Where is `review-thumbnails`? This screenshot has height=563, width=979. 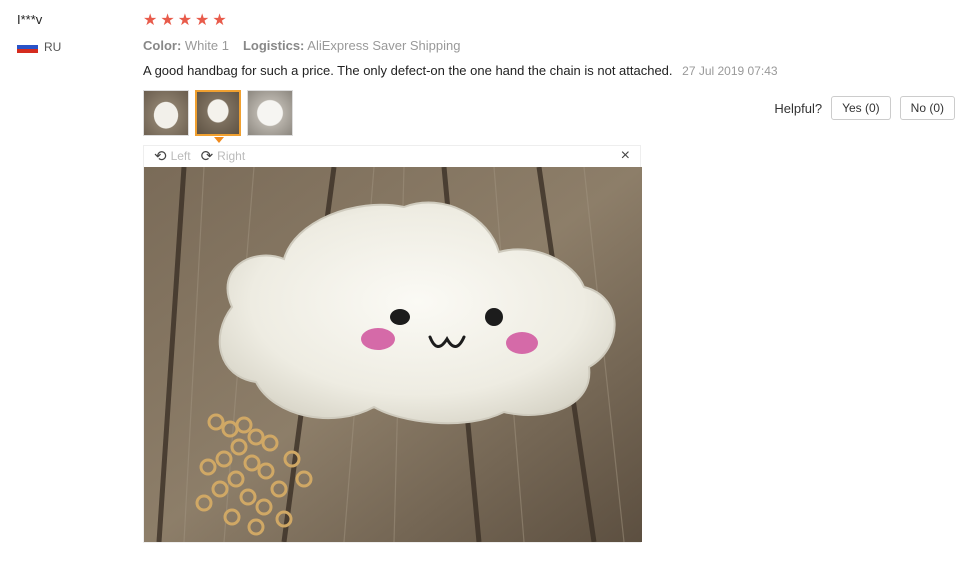
review-thumbnails is located at coordinates (218, 113).